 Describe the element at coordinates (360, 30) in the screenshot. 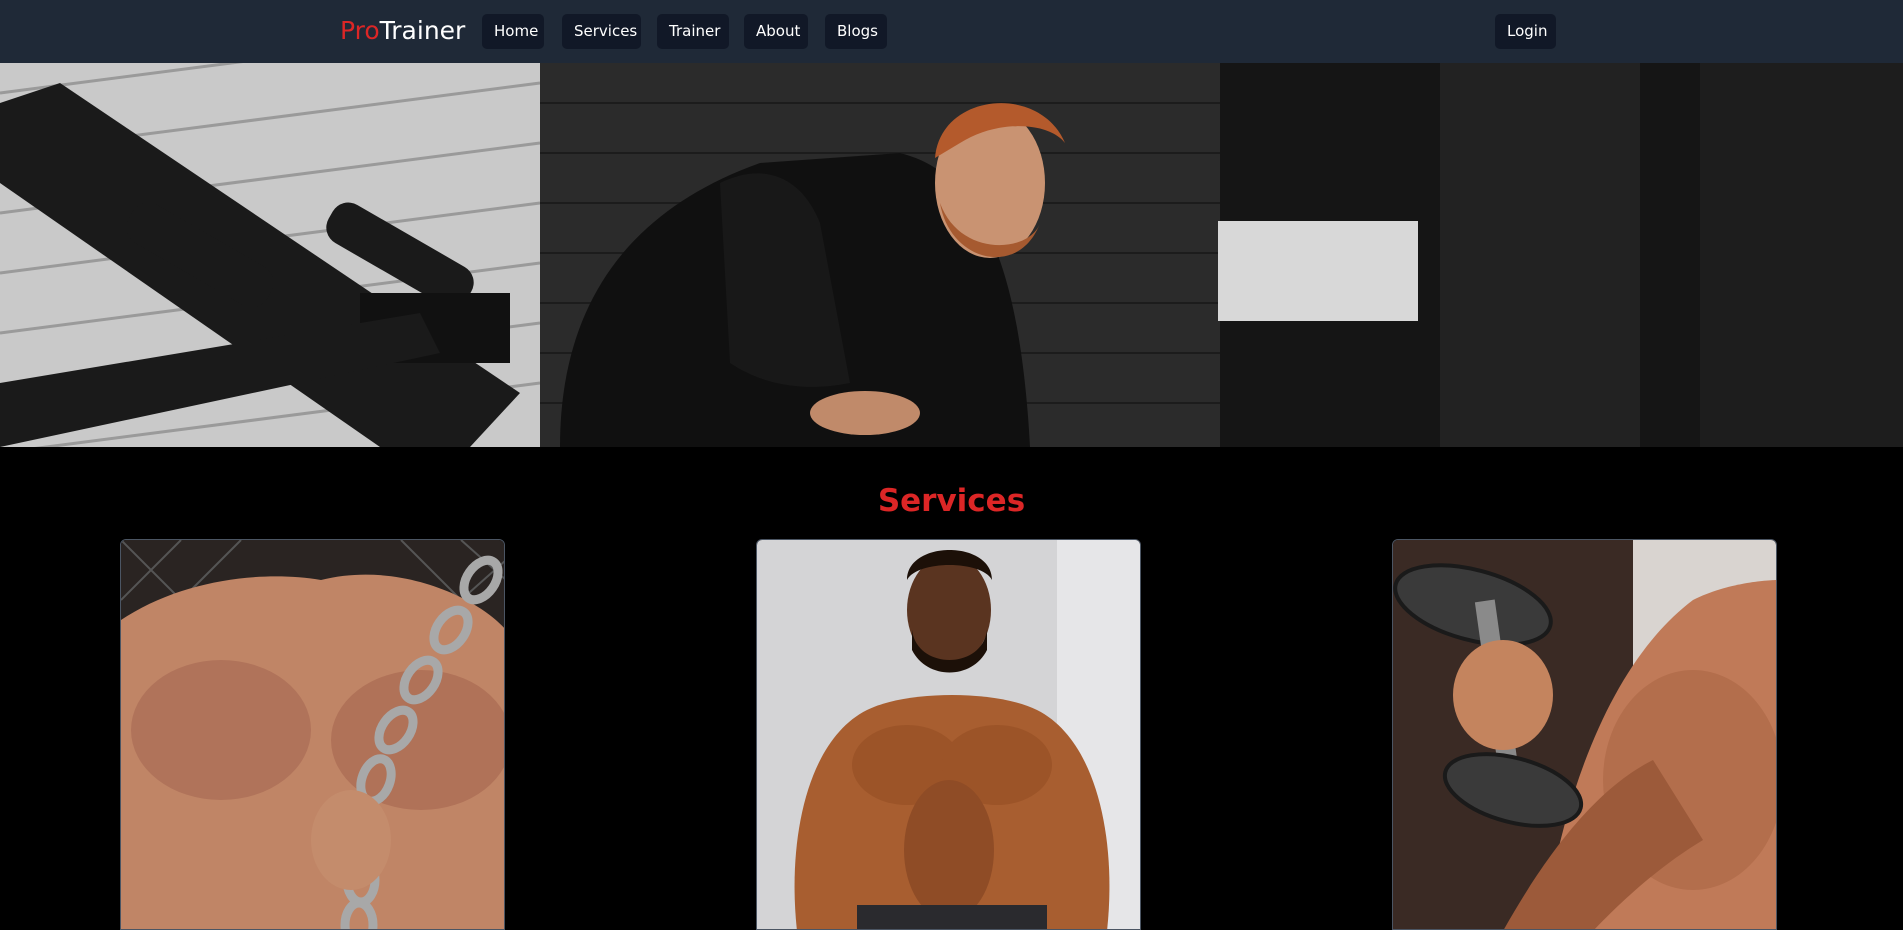

I see `brand-pro: Pro` at that location.